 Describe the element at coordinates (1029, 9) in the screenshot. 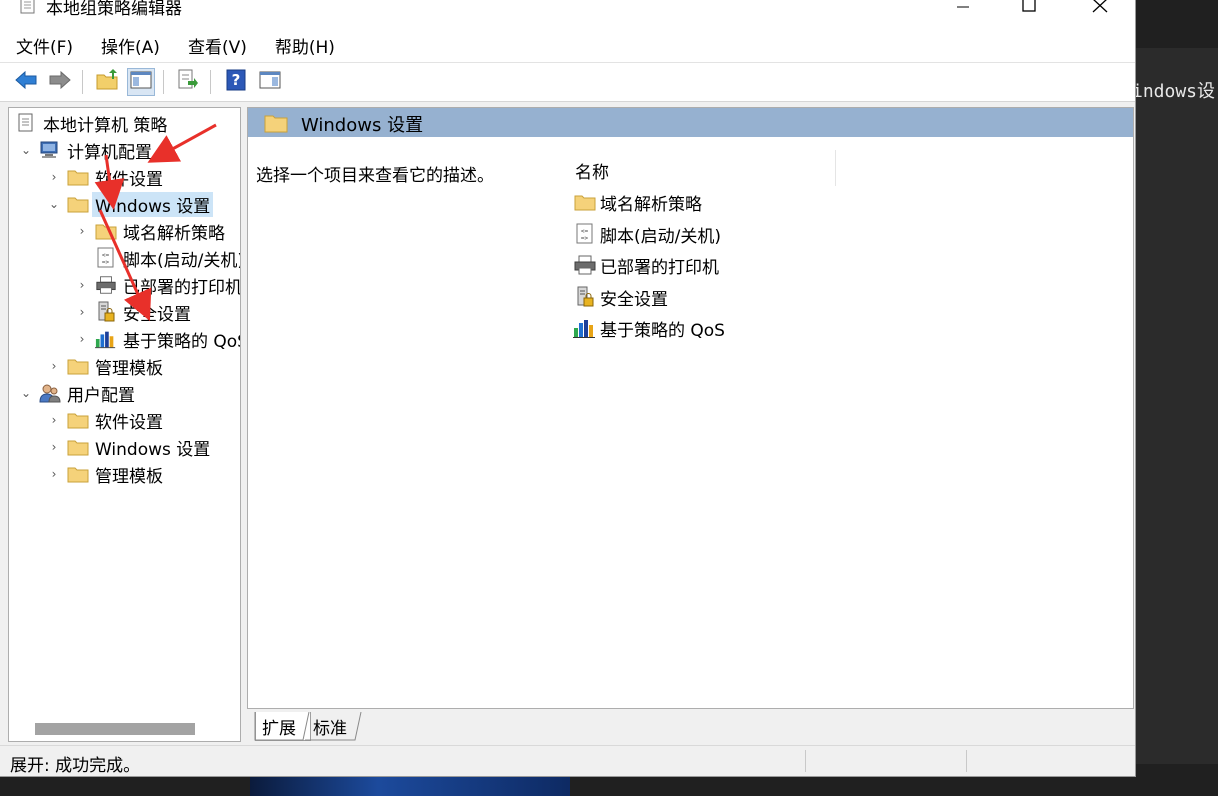

I see `maximize-icon` at that location.